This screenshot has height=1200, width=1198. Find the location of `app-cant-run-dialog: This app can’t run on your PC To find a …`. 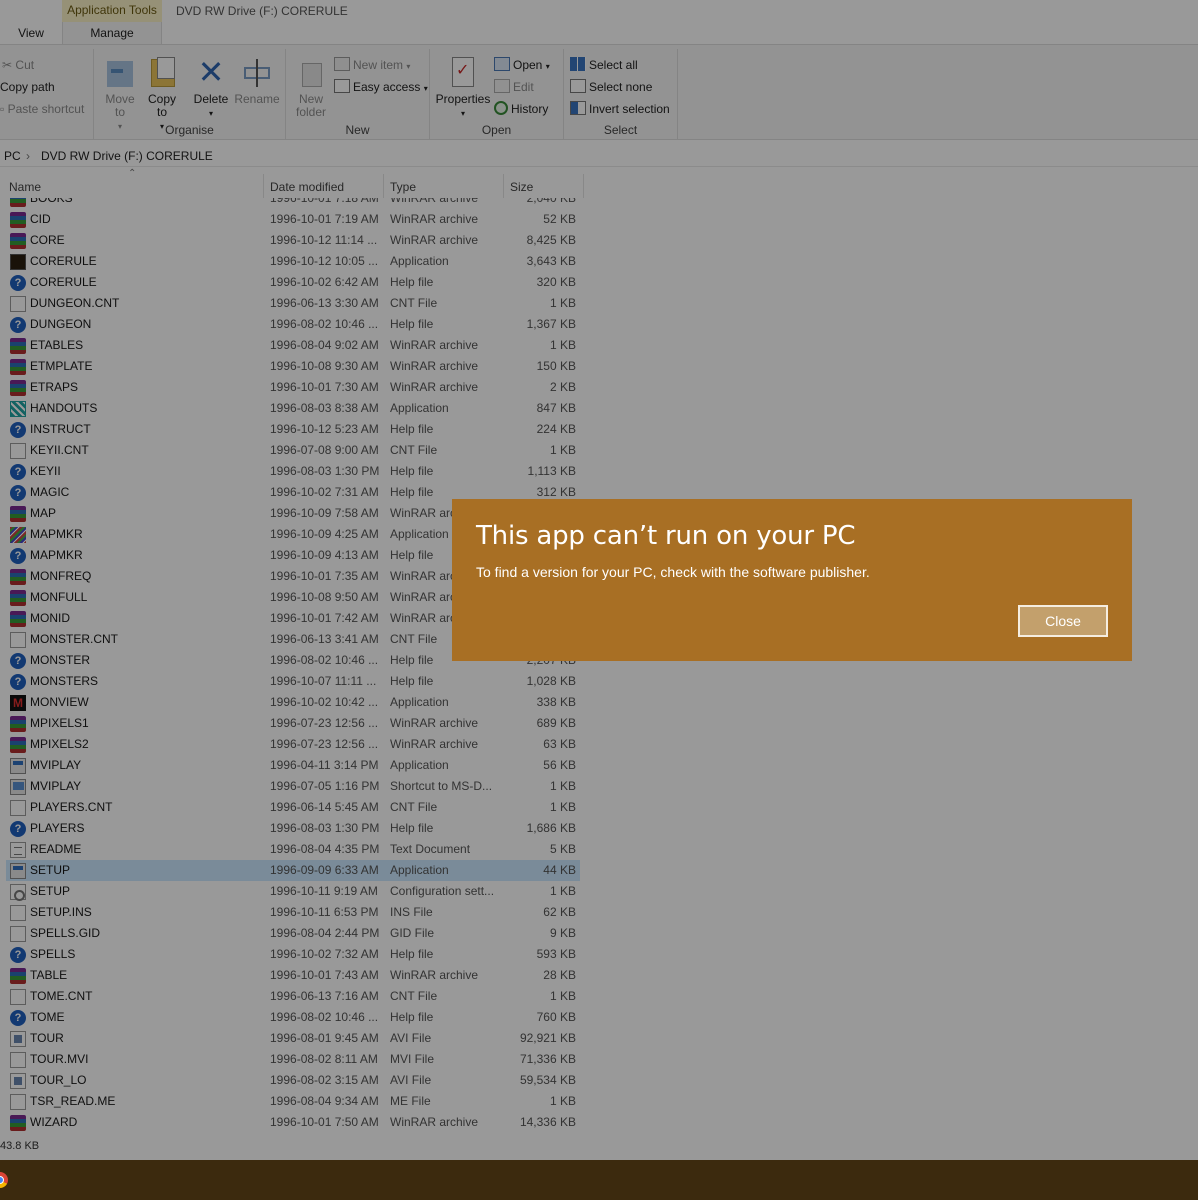

app-cant-run-dialog: This app can’t run on your PC To find a … is located at coordinates (792, 580).